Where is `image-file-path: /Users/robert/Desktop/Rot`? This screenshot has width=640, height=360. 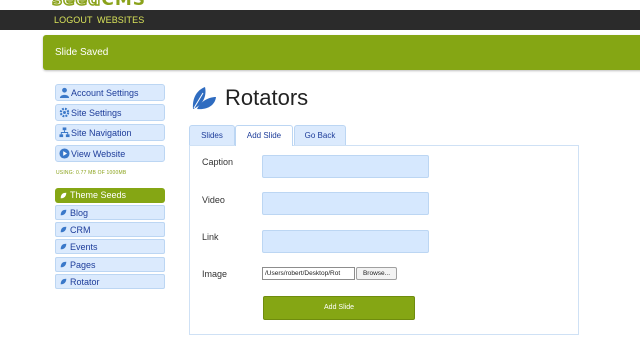
image-file-path: /Users/robert/Desktop/Rot is located at coordinates (308, 273).